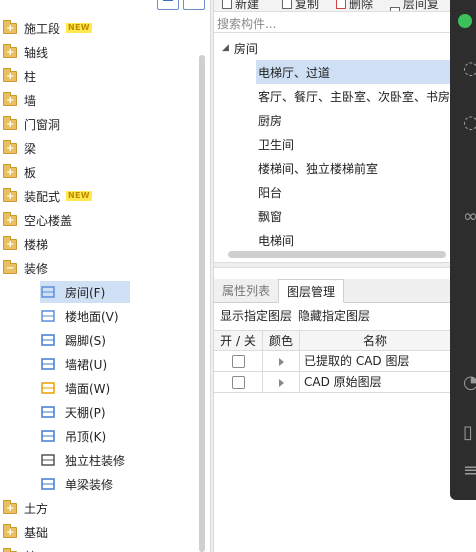 This screenshot has height=552, width=476. What do you see at coordinates (311, 291) in the screenshot?
I see `tab-layer-management: 图层管理` at bounding box center [311, 291].